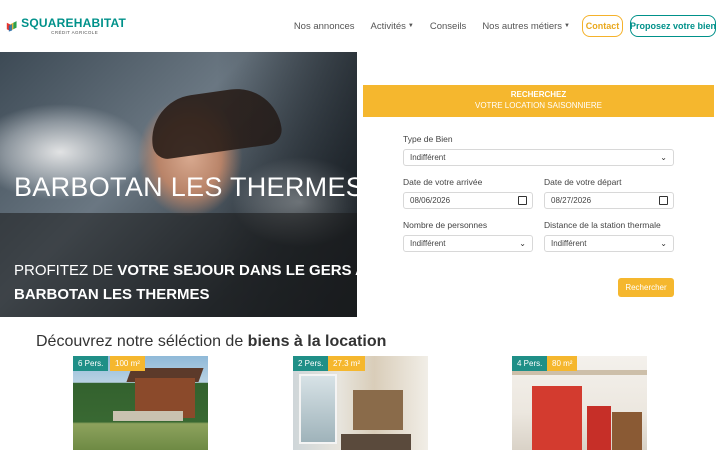  What do you see at coordinates (324, 26) in the screenshot?
I see `nav-item-annonces: Nos annonces` at bounding box center [324, 26].